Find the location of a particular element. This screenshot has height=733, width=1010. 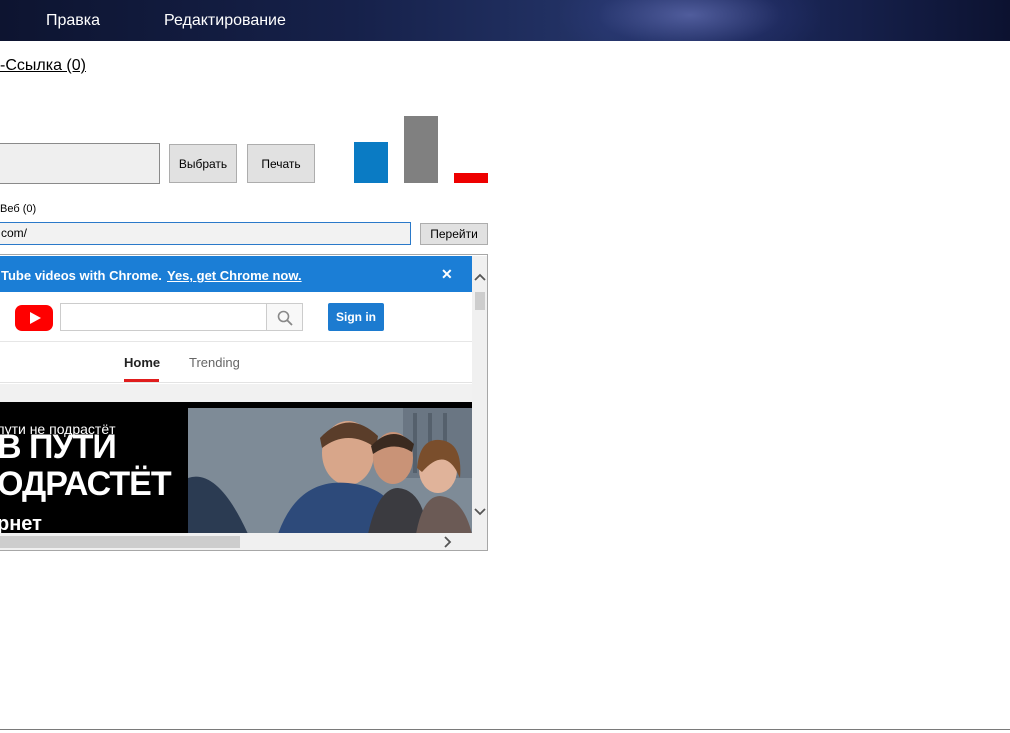

chevron-right-icon is located at coordinates (448, 542).